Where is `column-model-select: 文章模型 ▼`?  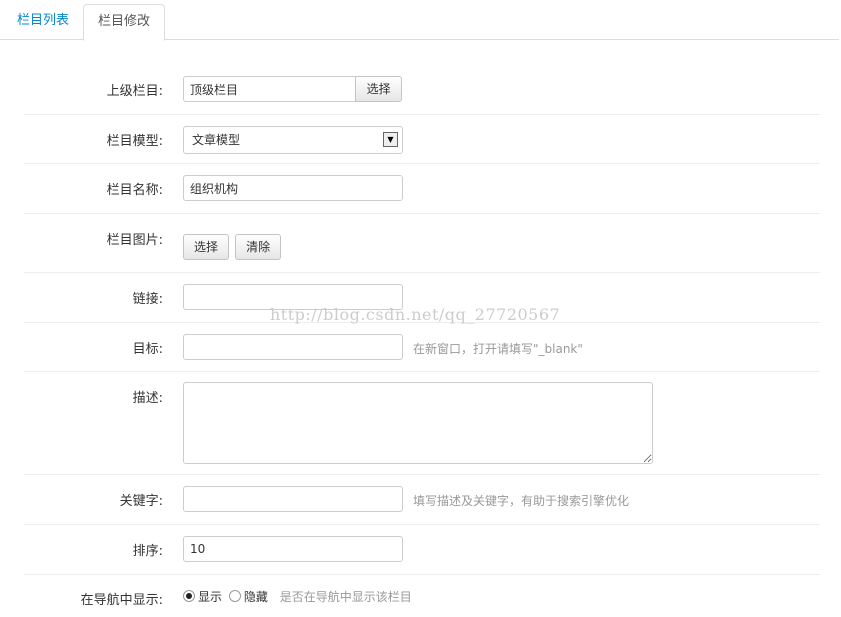
column-model-select: 文章模型 ▼ is located at coordinates (293, 140).